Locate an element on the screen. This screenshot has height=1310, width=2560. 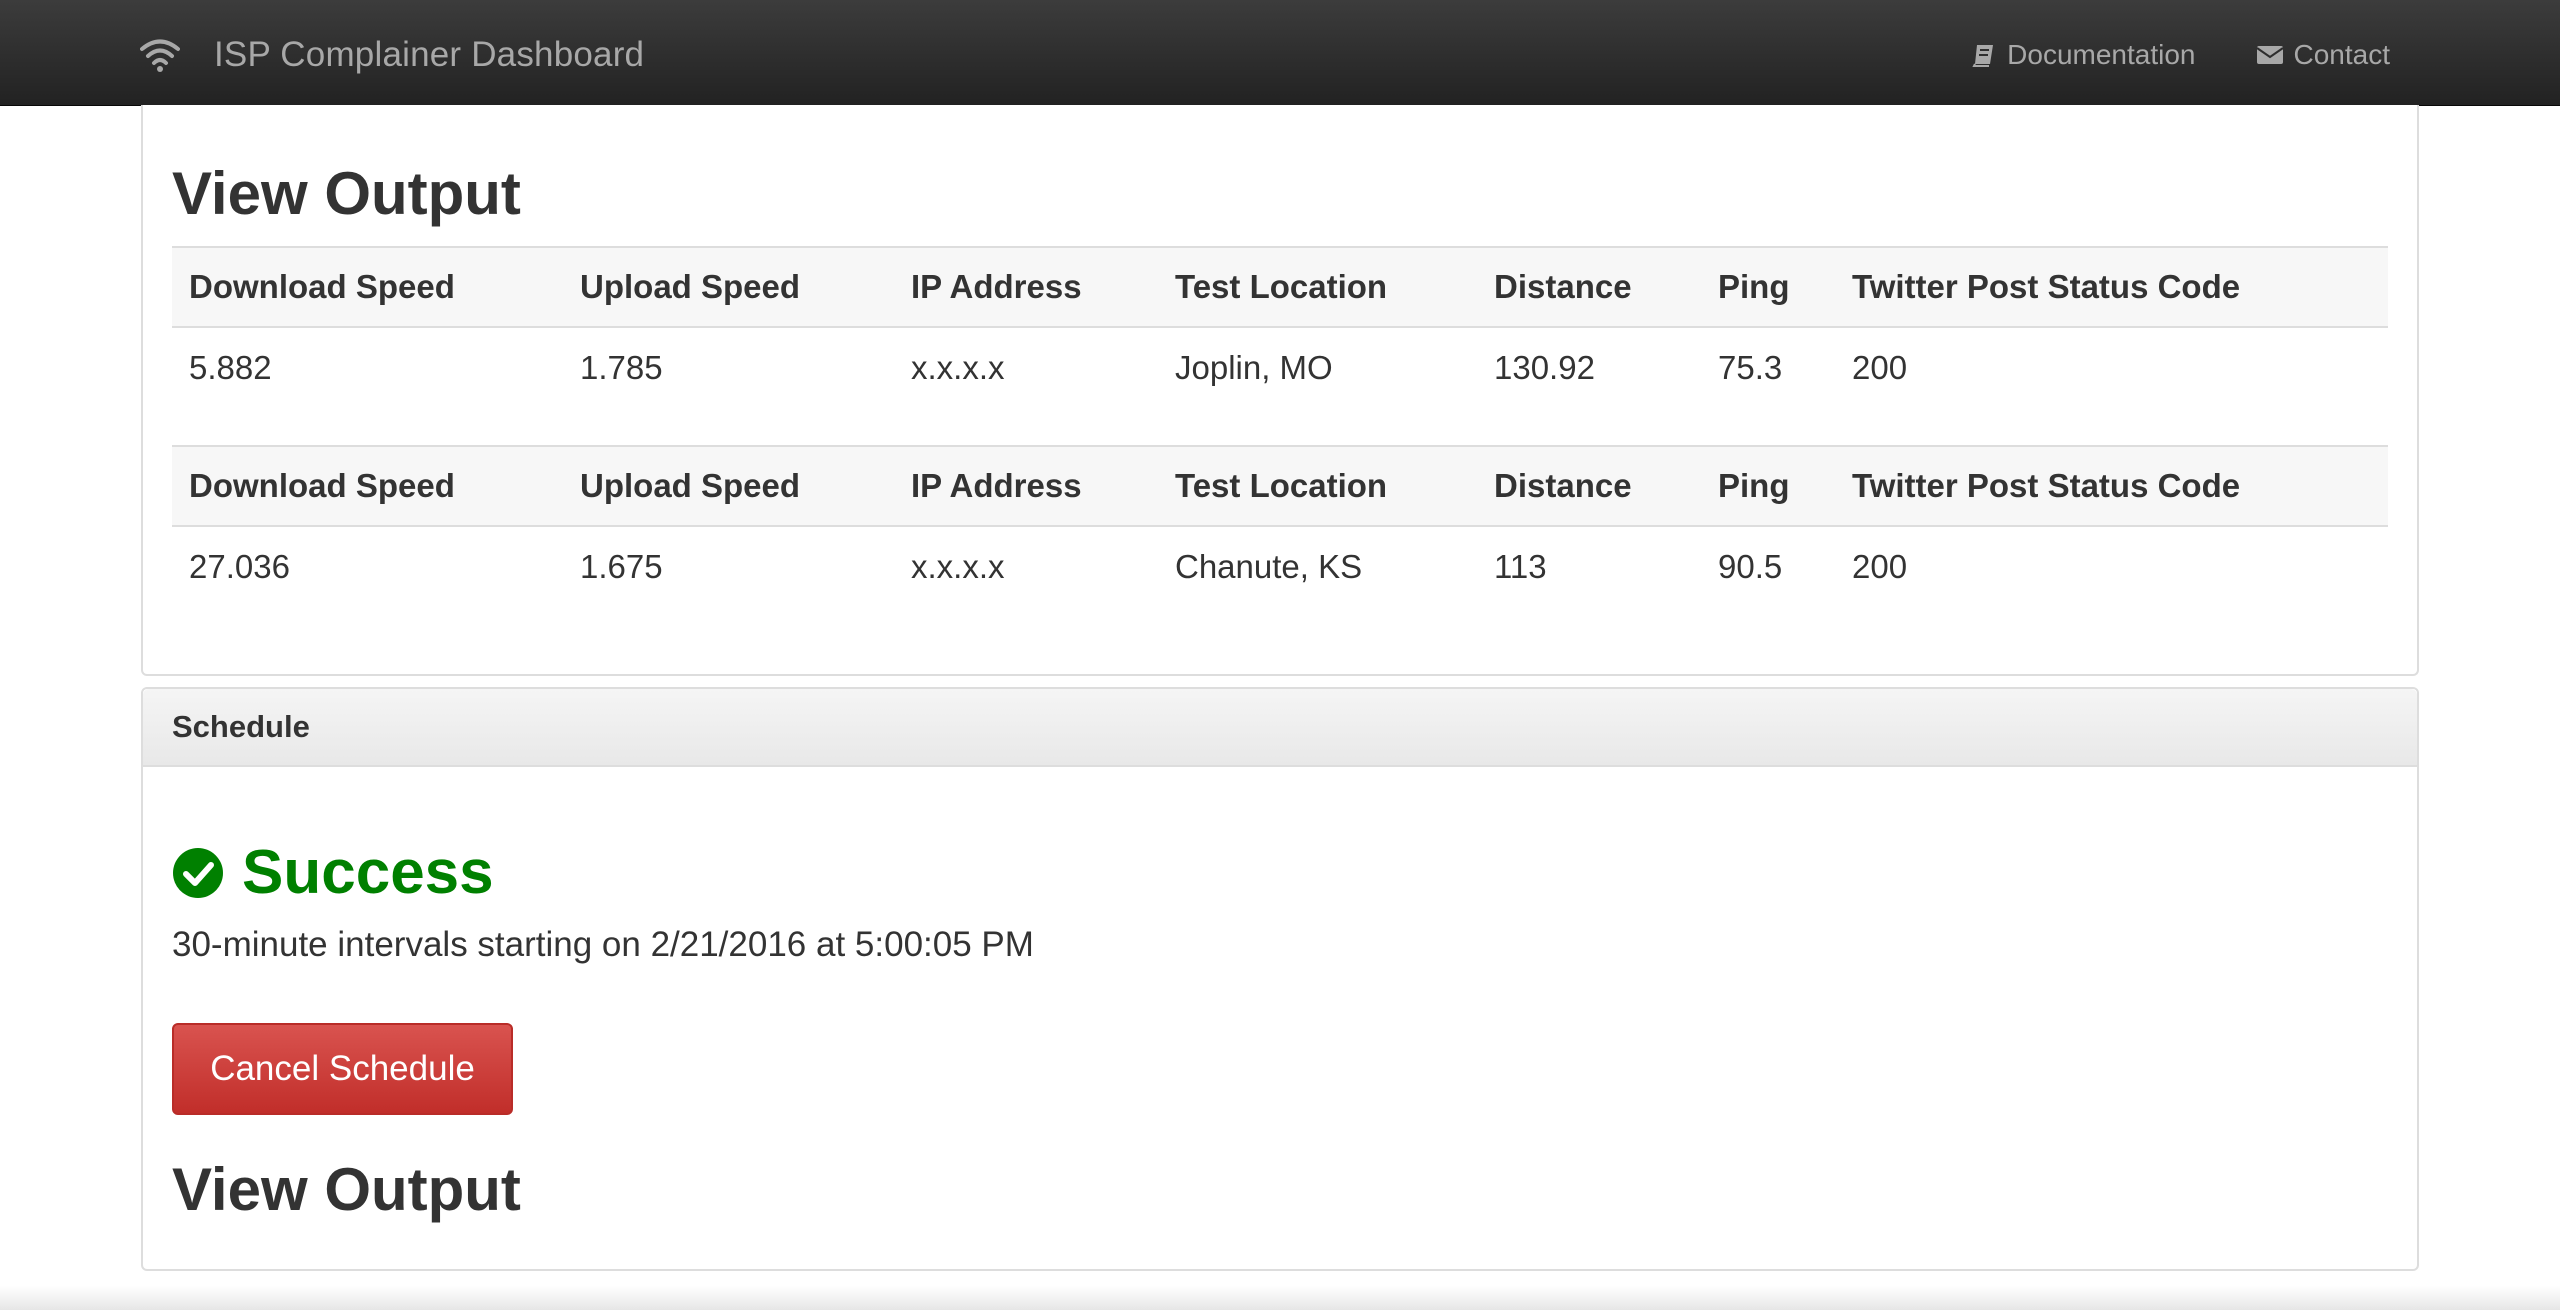
documentation-link: Documentation is located at coordinates (2083, 55).